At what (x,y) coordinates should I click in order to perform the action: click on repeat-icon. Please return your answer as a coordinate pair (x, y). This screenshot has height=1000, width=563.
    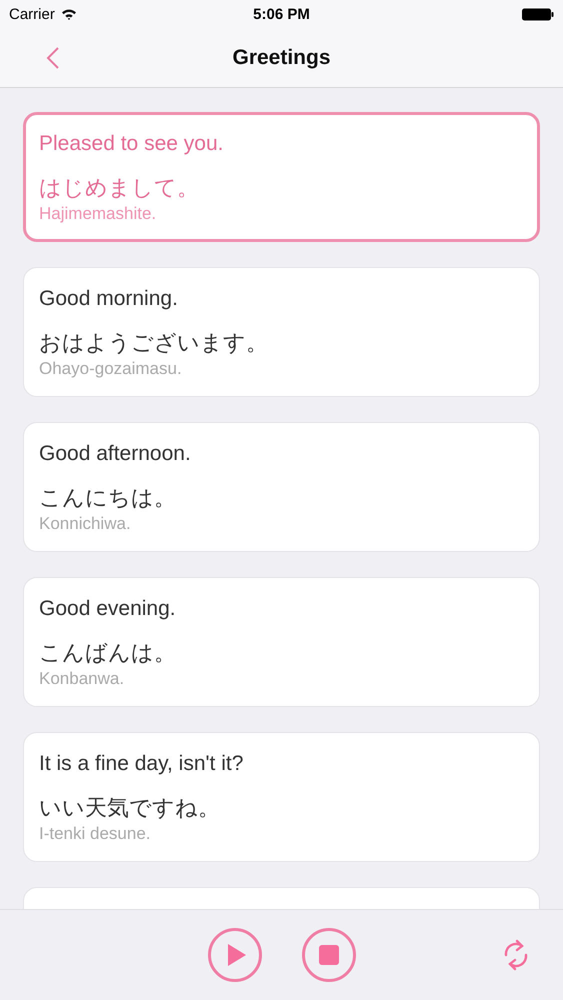
    Looking at the image, I should click on (516, 955).